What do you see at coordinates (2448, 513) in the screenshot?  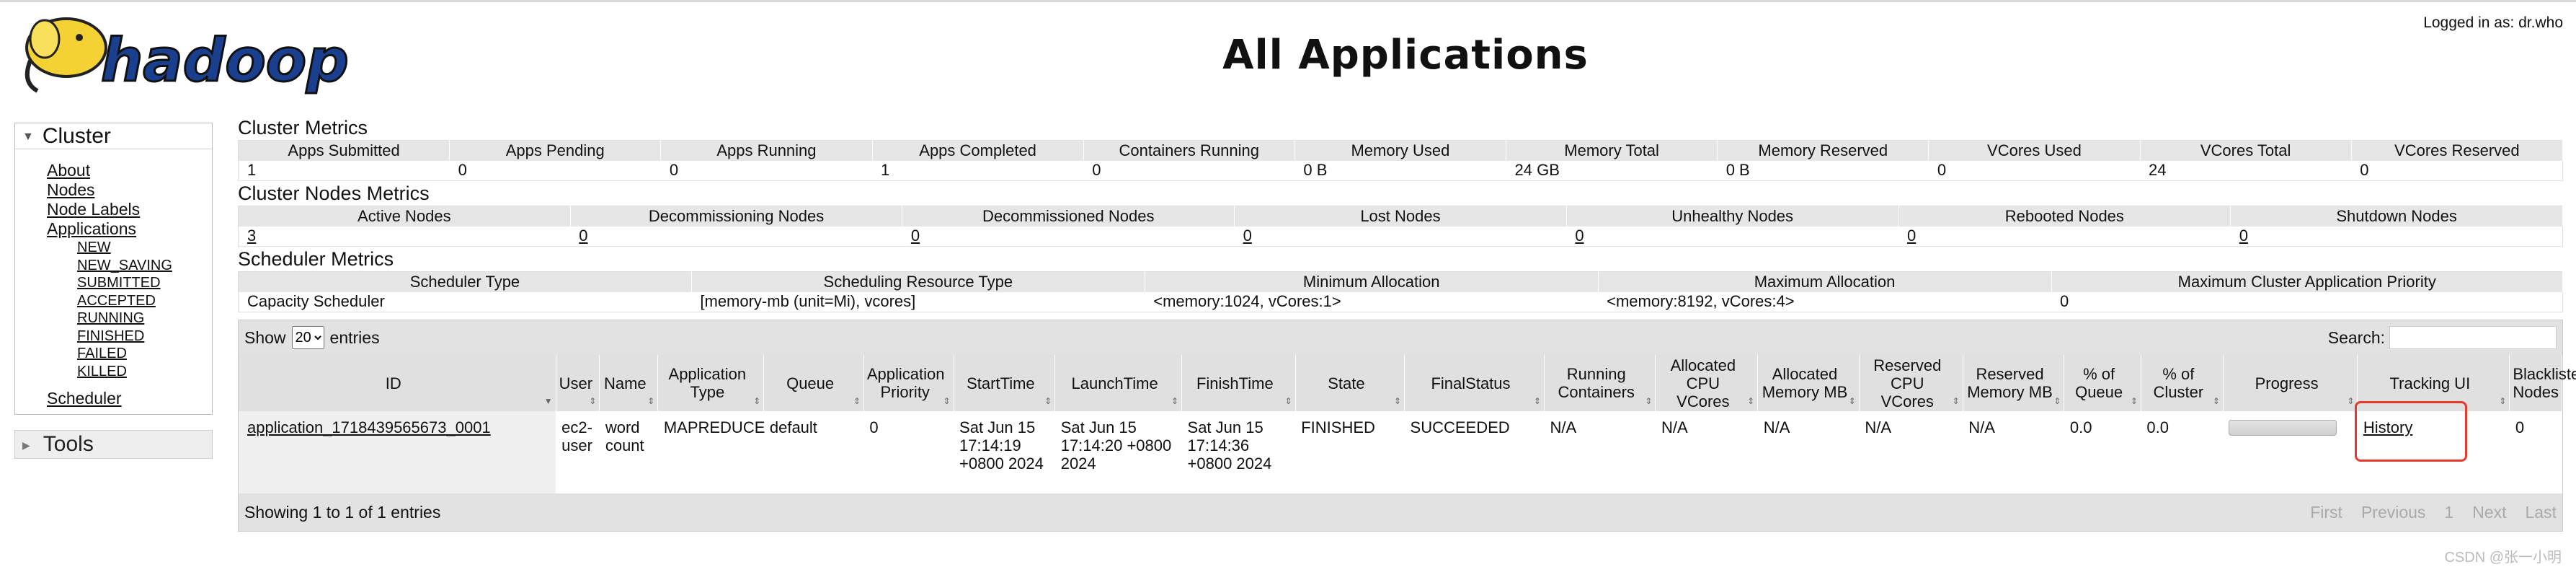 I see `pager-page-1: 1` at bounding box center [2448, 513].